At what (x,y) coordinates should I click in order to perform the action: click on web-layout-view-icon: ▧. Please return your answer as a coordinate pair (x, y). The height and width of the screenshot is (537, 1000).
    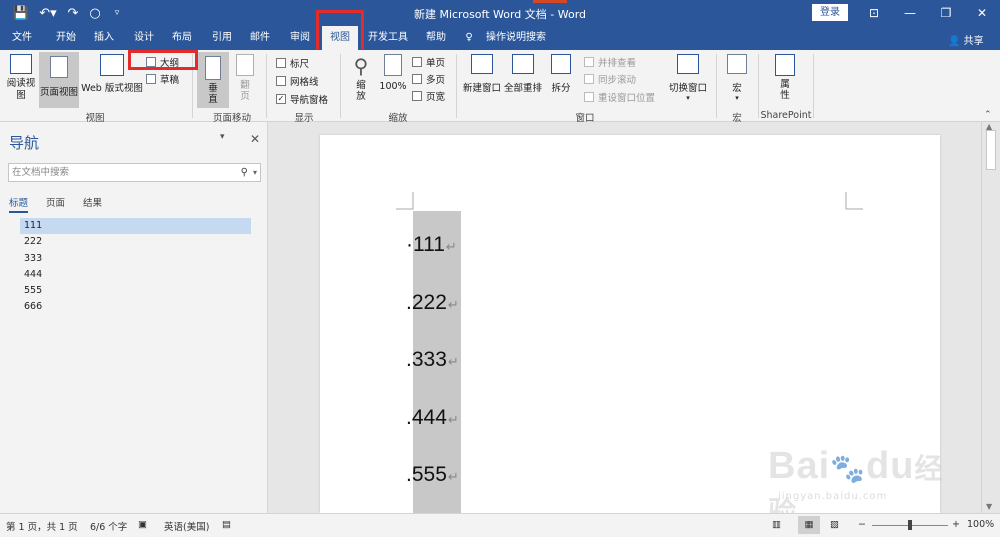
    Looking at the image, I should click on (834, 524).